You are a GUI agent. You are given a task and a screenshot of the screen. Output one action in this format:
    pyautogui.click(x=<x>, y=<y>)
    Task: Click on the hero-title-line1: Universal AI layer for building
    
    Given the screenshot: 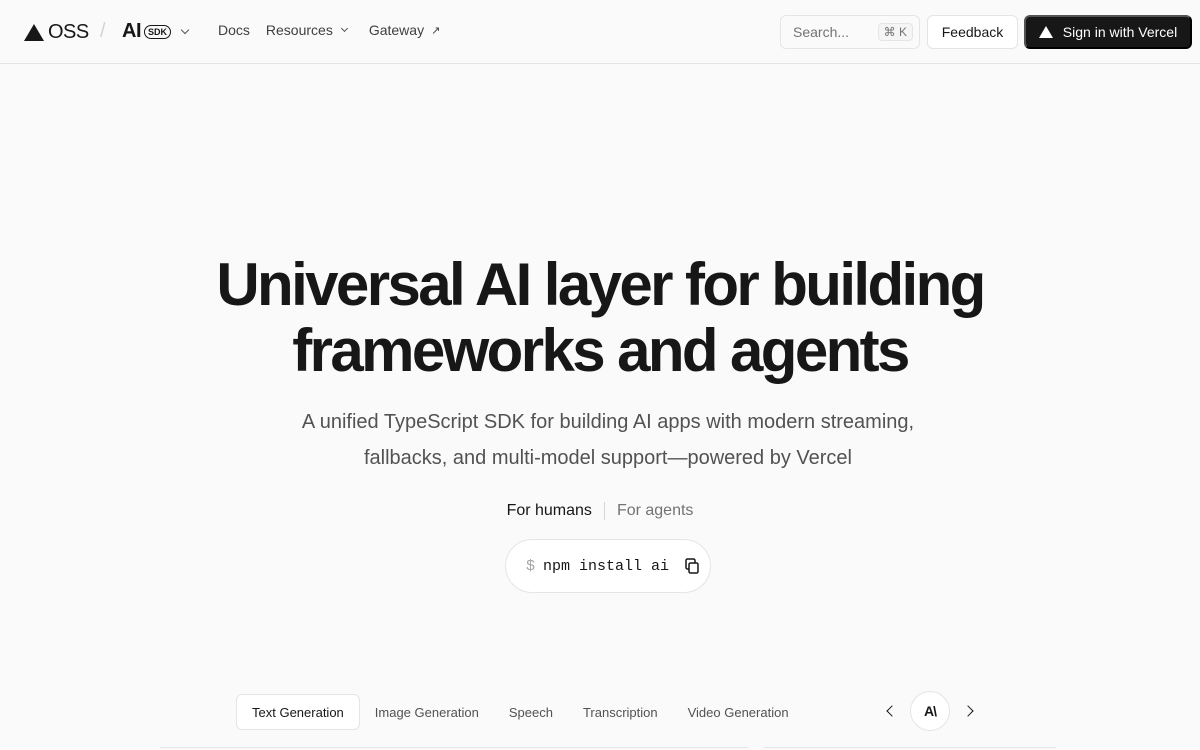 What is the action you would take?
    pyautogui.click(x=601, y=284)
    